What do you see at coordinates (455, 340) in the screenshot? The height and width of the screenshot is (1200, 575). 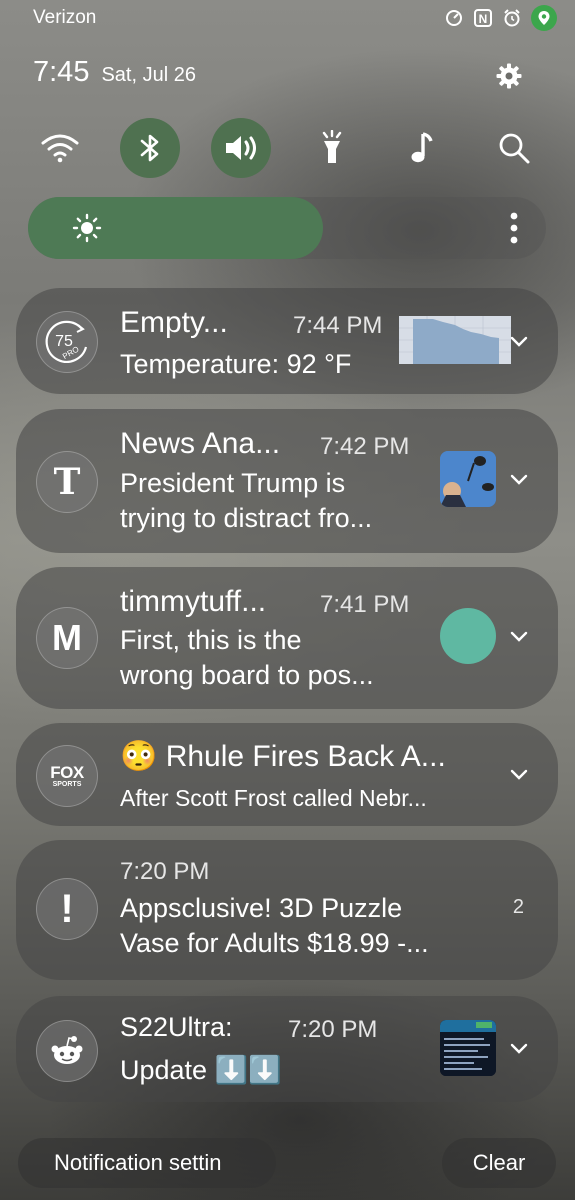 I see `temperature-graph-thumbnail` at bounding box center [455, 340].